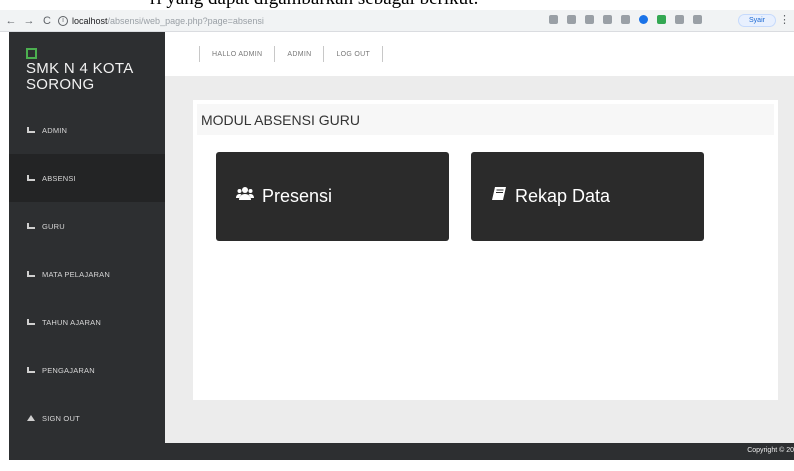 This screenshot has width=794, height=471. I want to click on sidebar-item-admin: ADMIN, so click(87, 130).